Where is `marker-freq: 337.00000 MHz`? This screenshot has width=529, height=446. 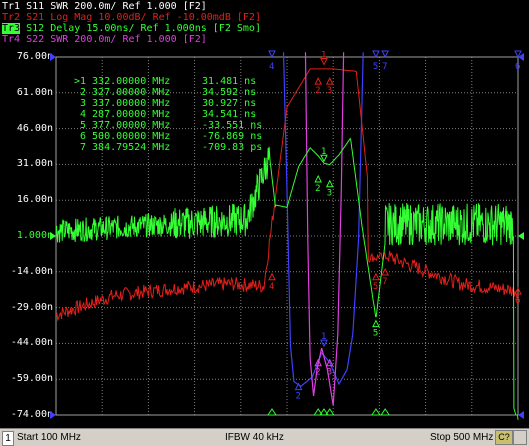
marker-freq: 337.00000 MHz is located at coordinates (131, 103).